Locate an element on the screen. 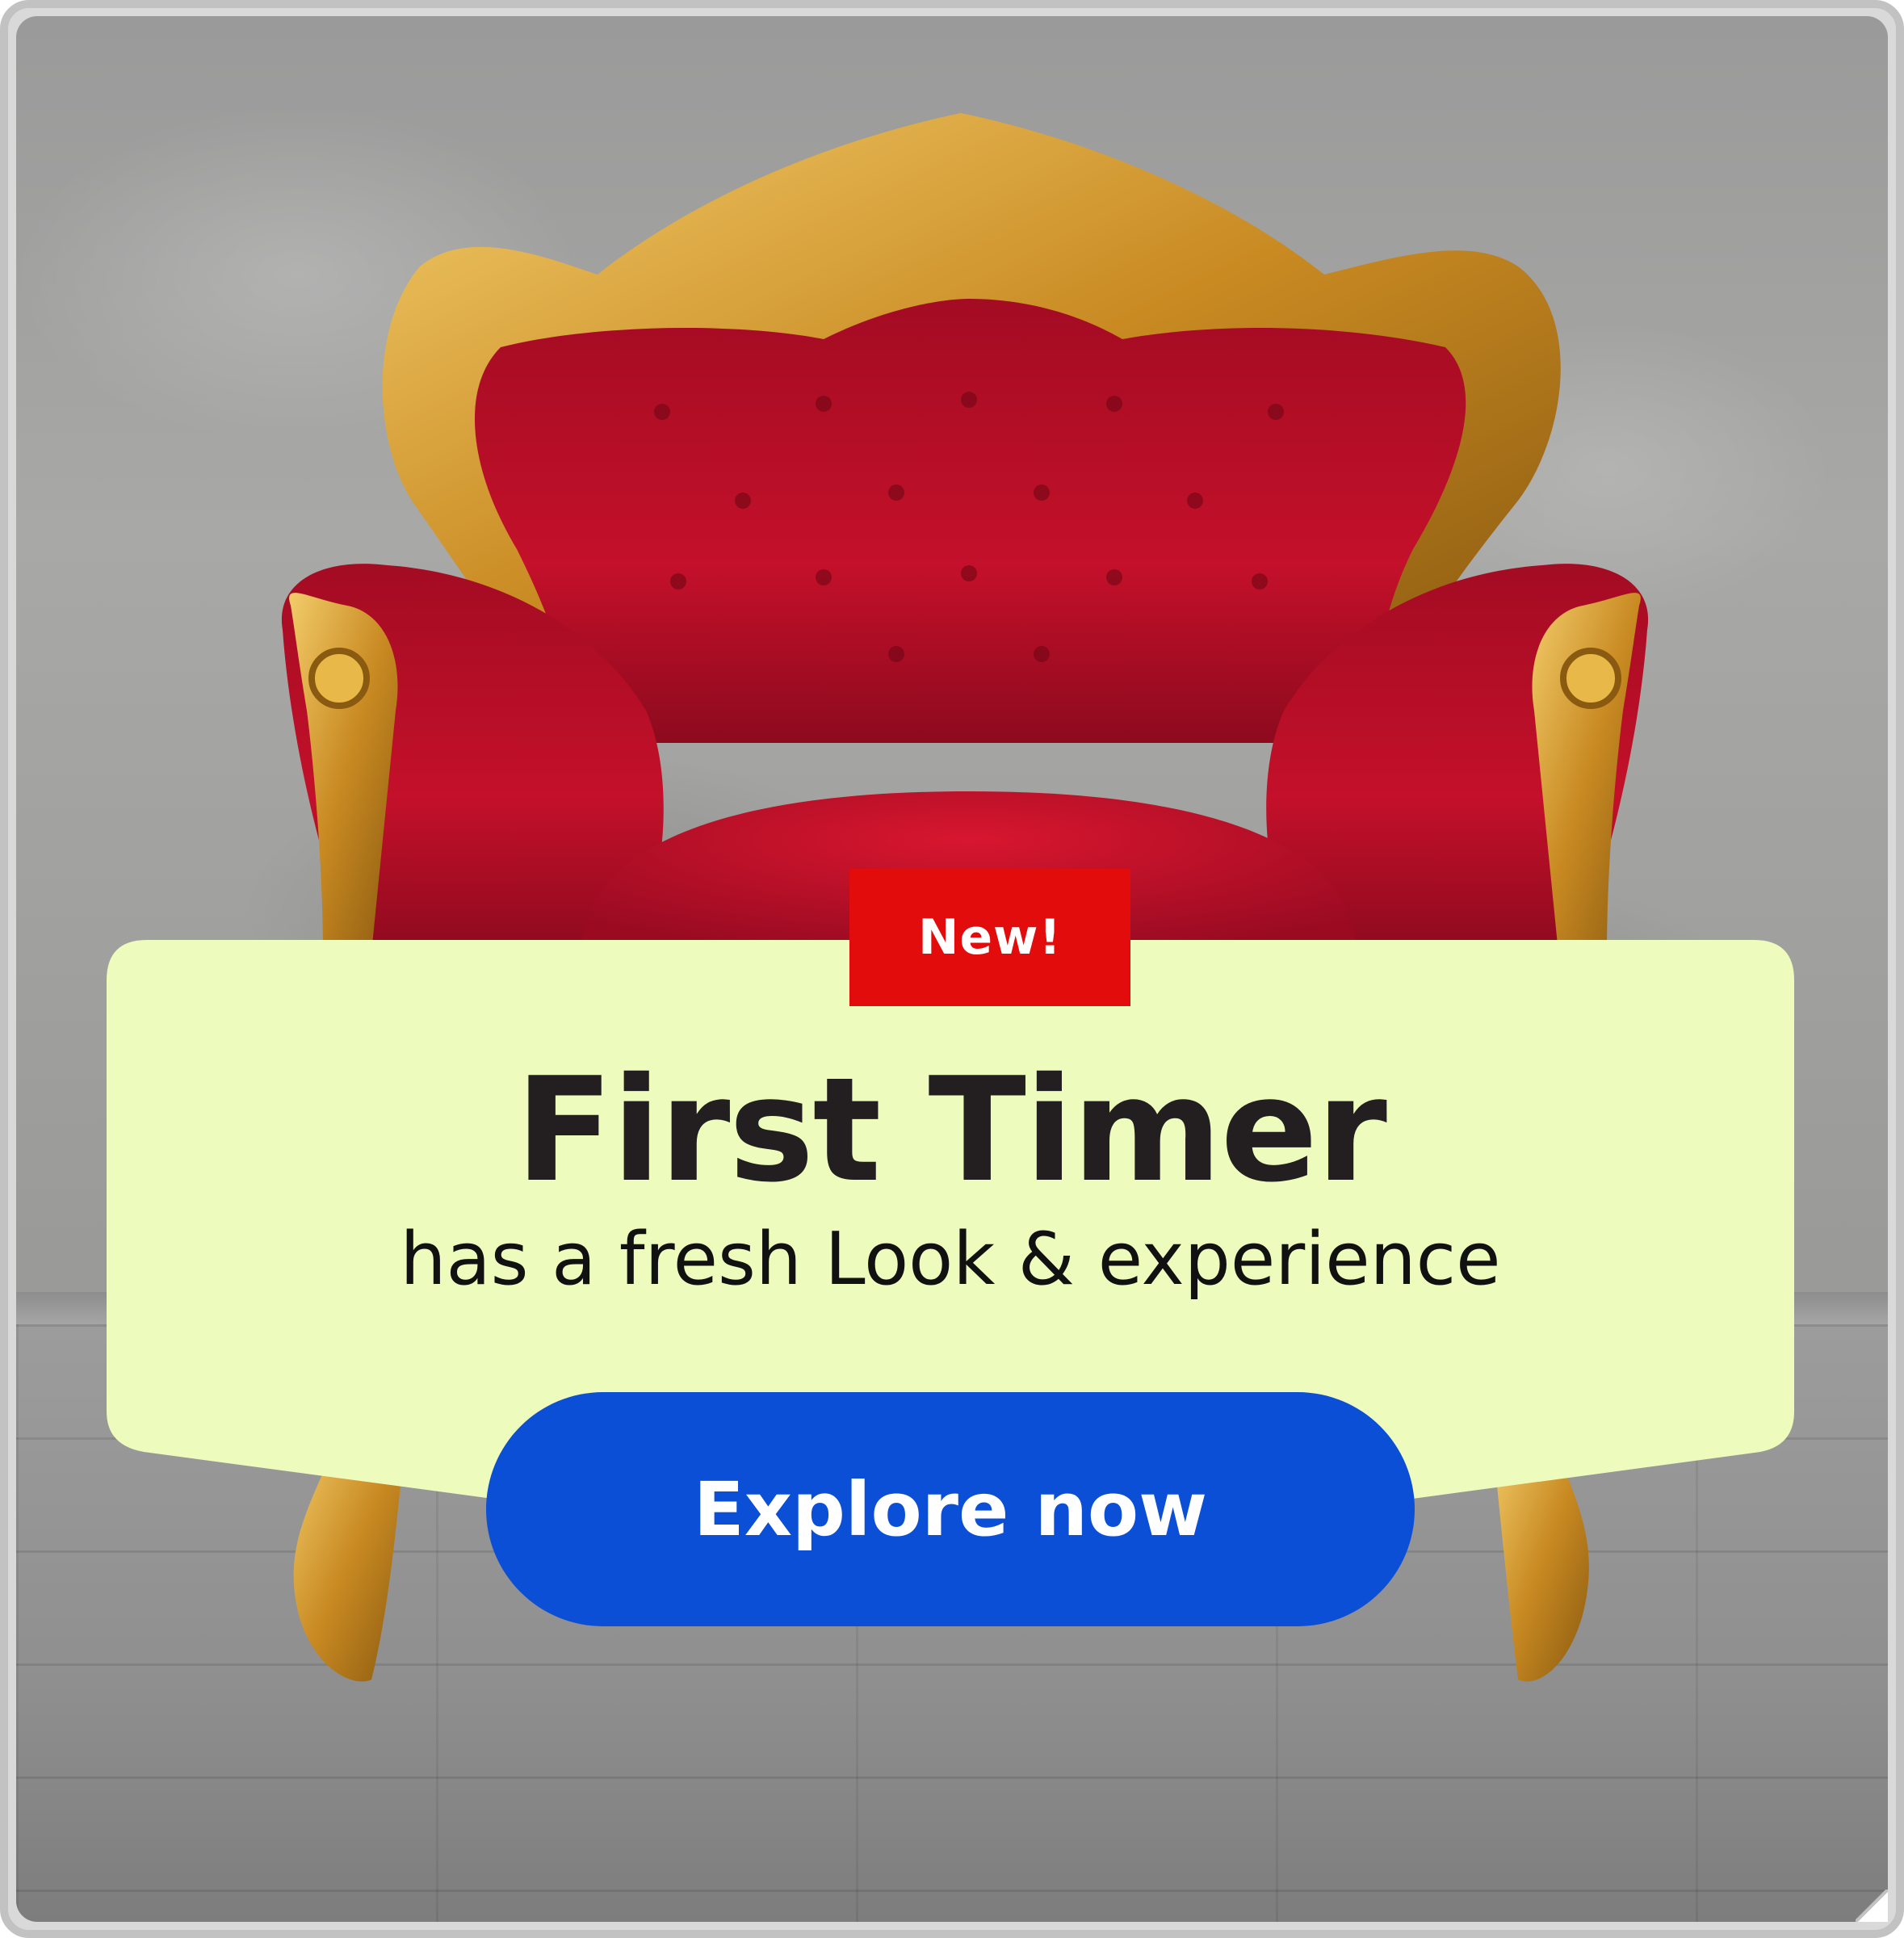 The image size is (1904, 1938). new-badge: New! is located at coordinates (990, 937).